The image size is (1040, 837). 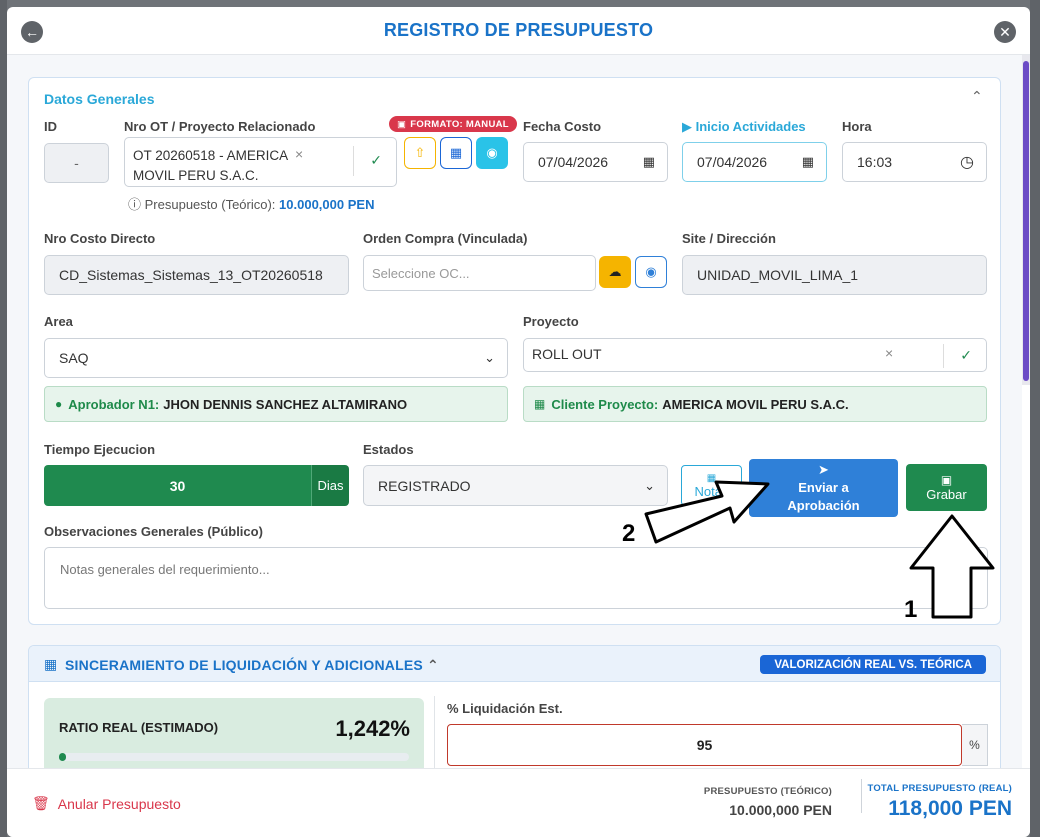 I want to click on proyecto-label: Proyecto, so click(x=551, y=321).